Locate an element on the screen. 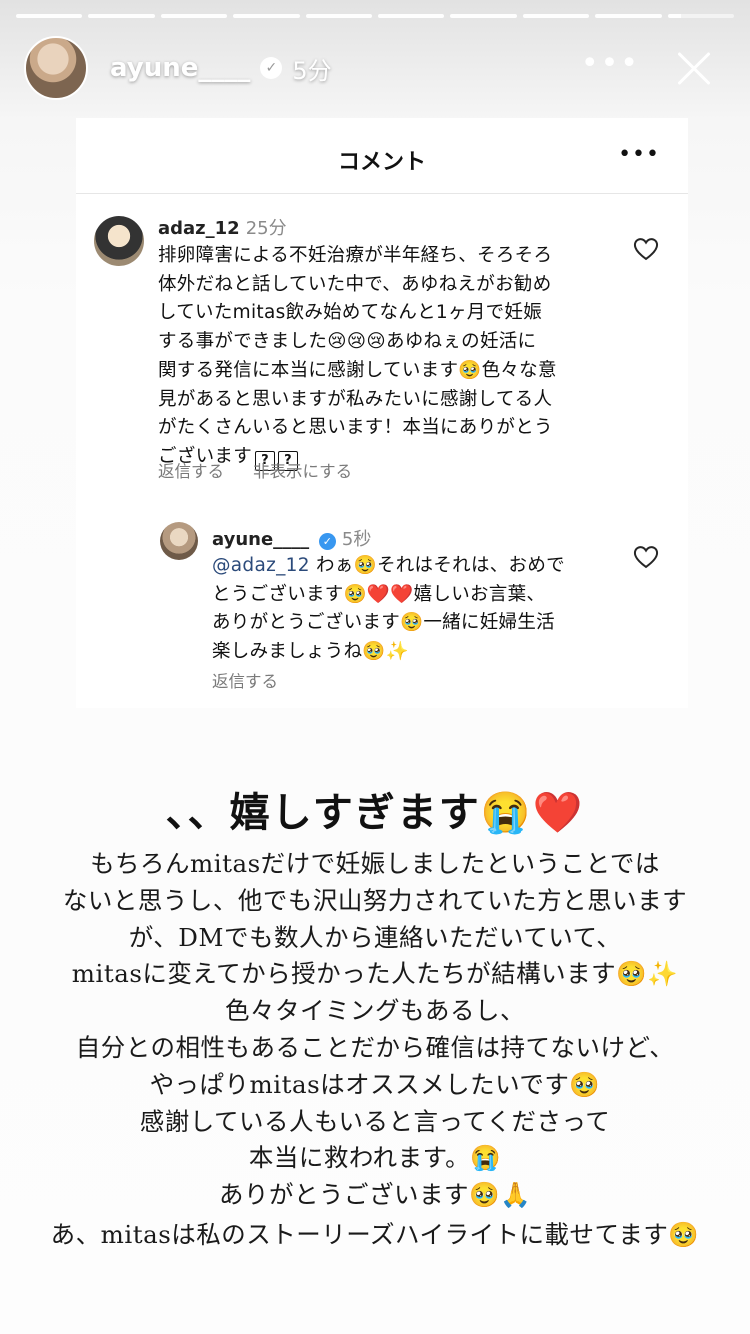  story-header: ayune____ ✓ 5分 ••• is located at coordinates (377, 68).